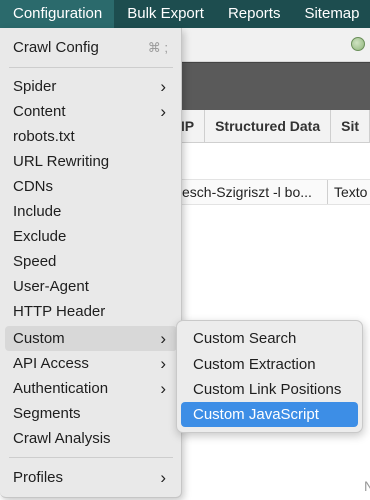  Describe the element at coordinates (157, 47) in the screenshot. I see `shortcut-label: ⌘ ;` at that location.